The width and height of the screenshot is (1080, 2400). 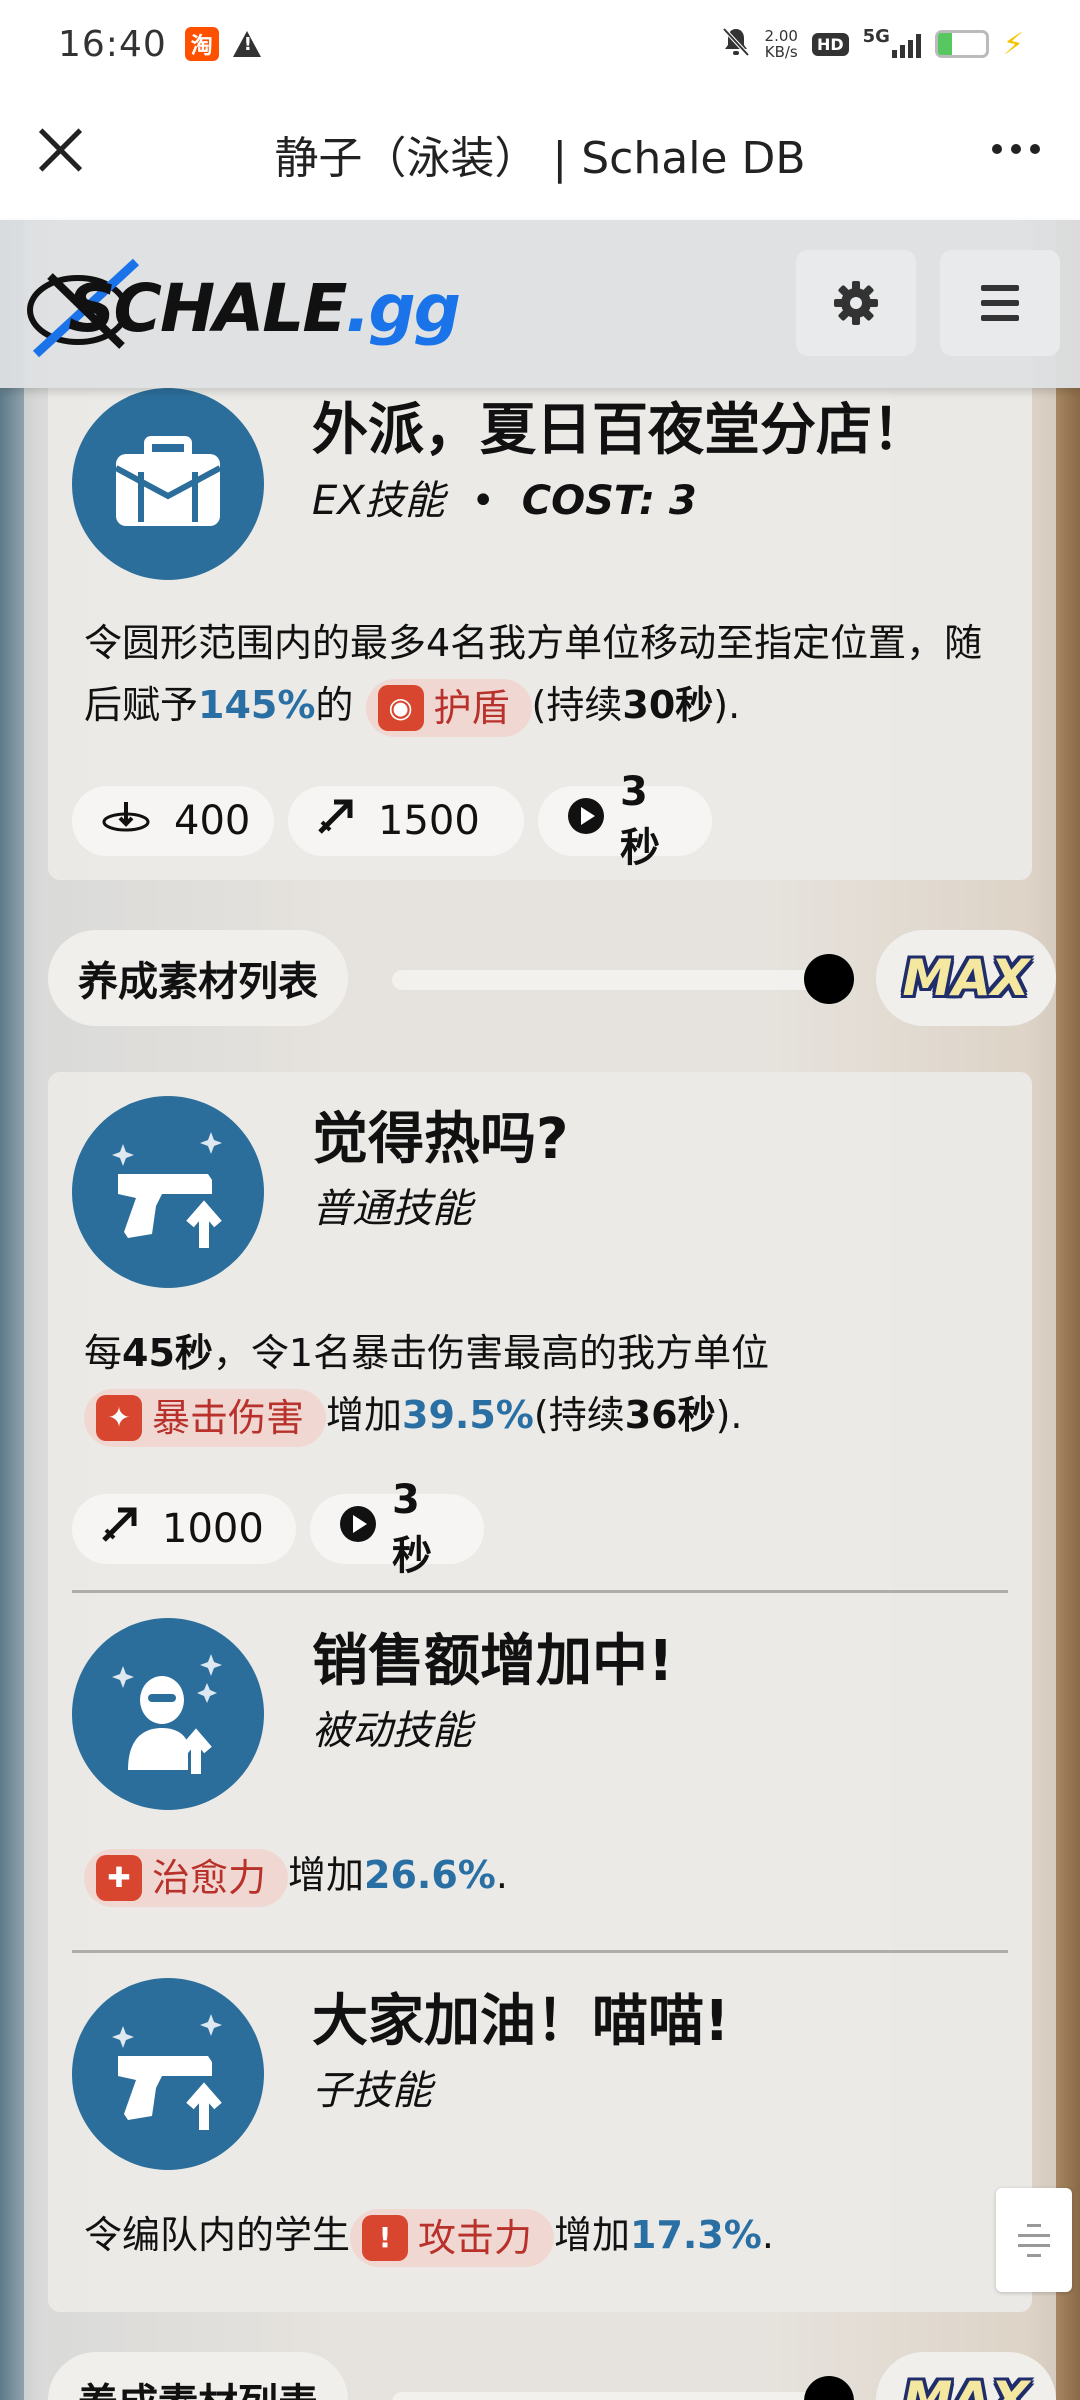 I want to click on settings-button, so click(x=856, y=303).